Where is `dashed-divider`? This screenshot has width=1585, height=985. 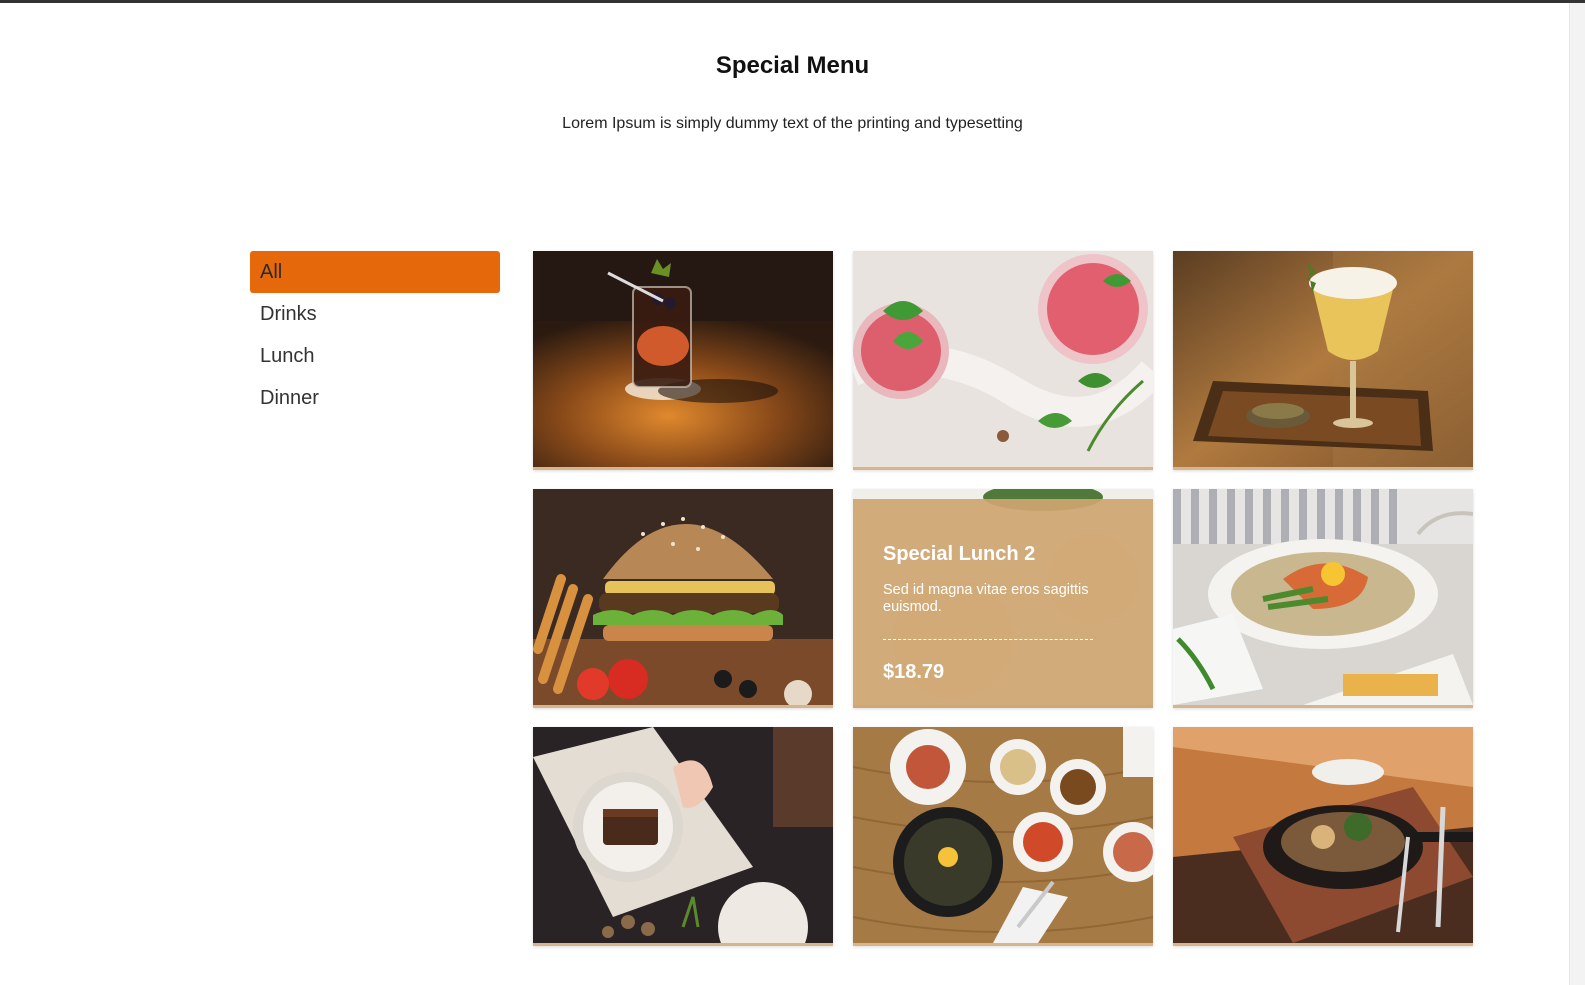
dashed-divider is located at coordinates (988, 639).